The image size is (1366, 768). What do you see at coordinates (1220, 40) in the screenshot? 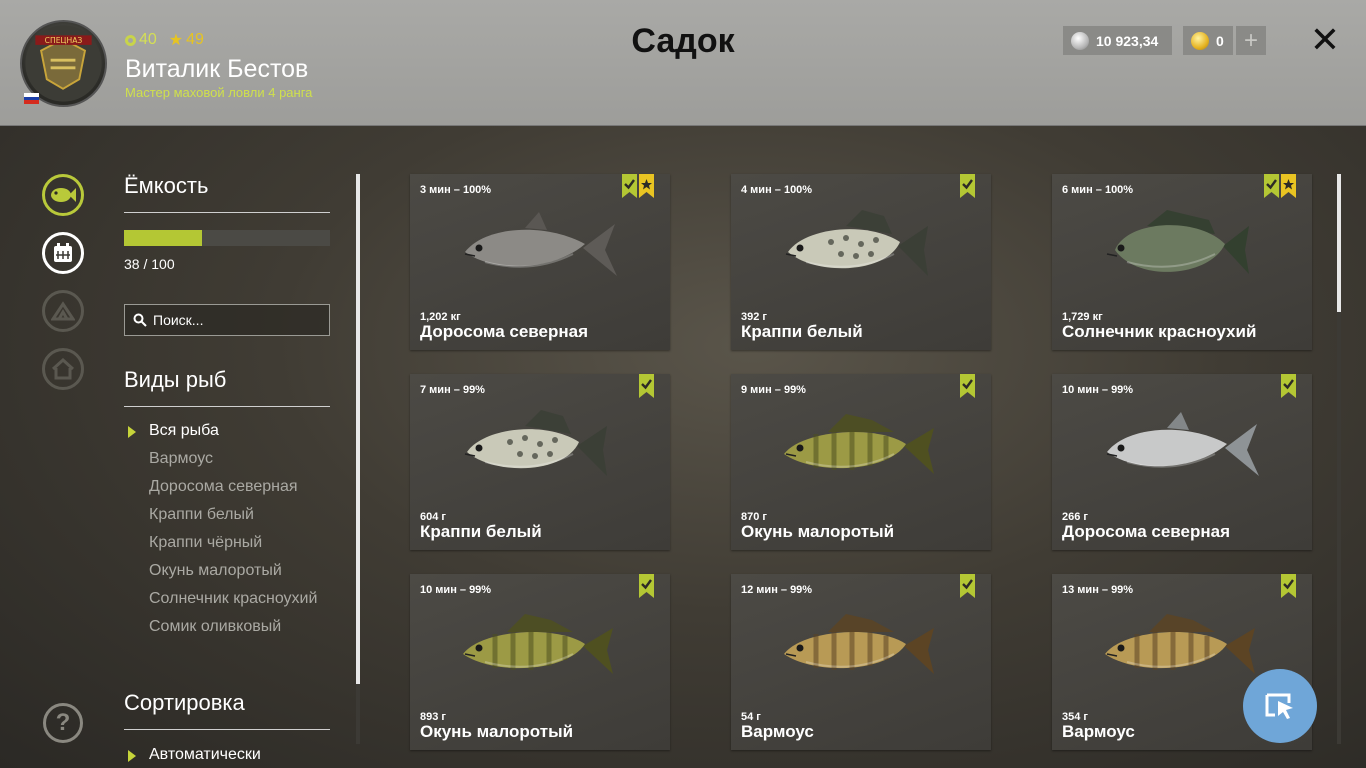
I see `gold-amount: 0` at bounding box center [1220, 40].